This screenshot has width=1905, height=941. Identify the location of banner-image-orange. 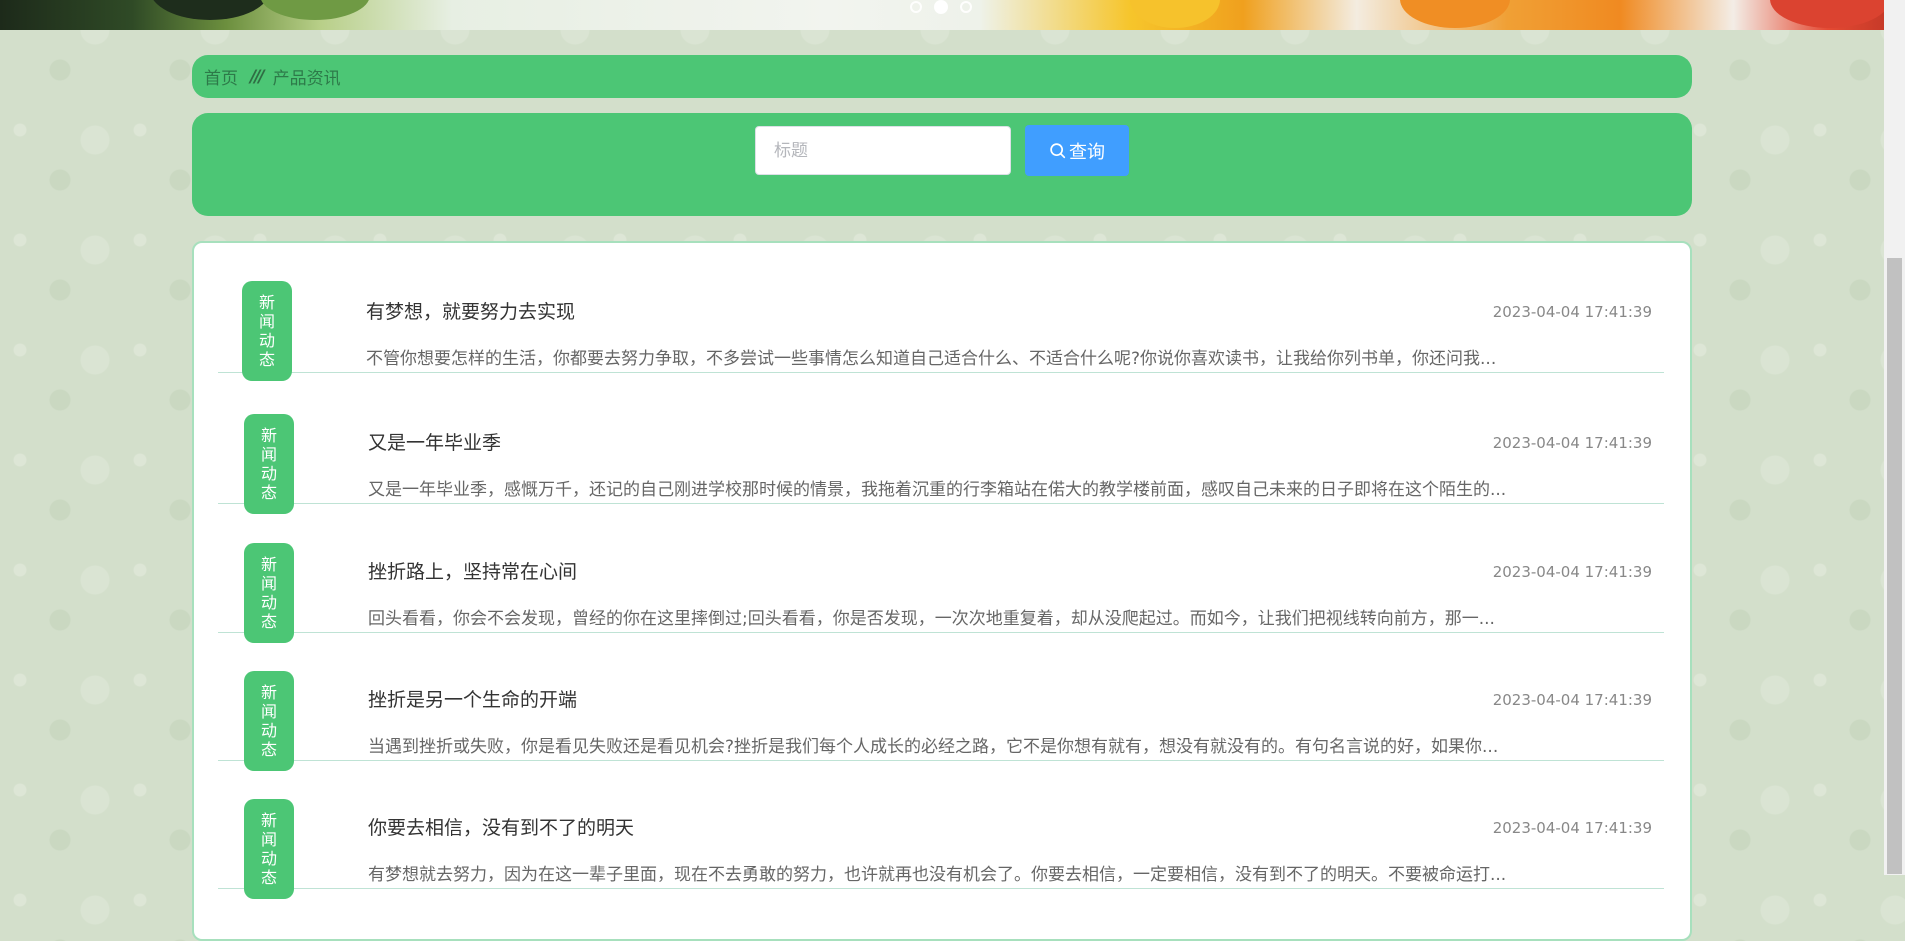
(1455, 14).